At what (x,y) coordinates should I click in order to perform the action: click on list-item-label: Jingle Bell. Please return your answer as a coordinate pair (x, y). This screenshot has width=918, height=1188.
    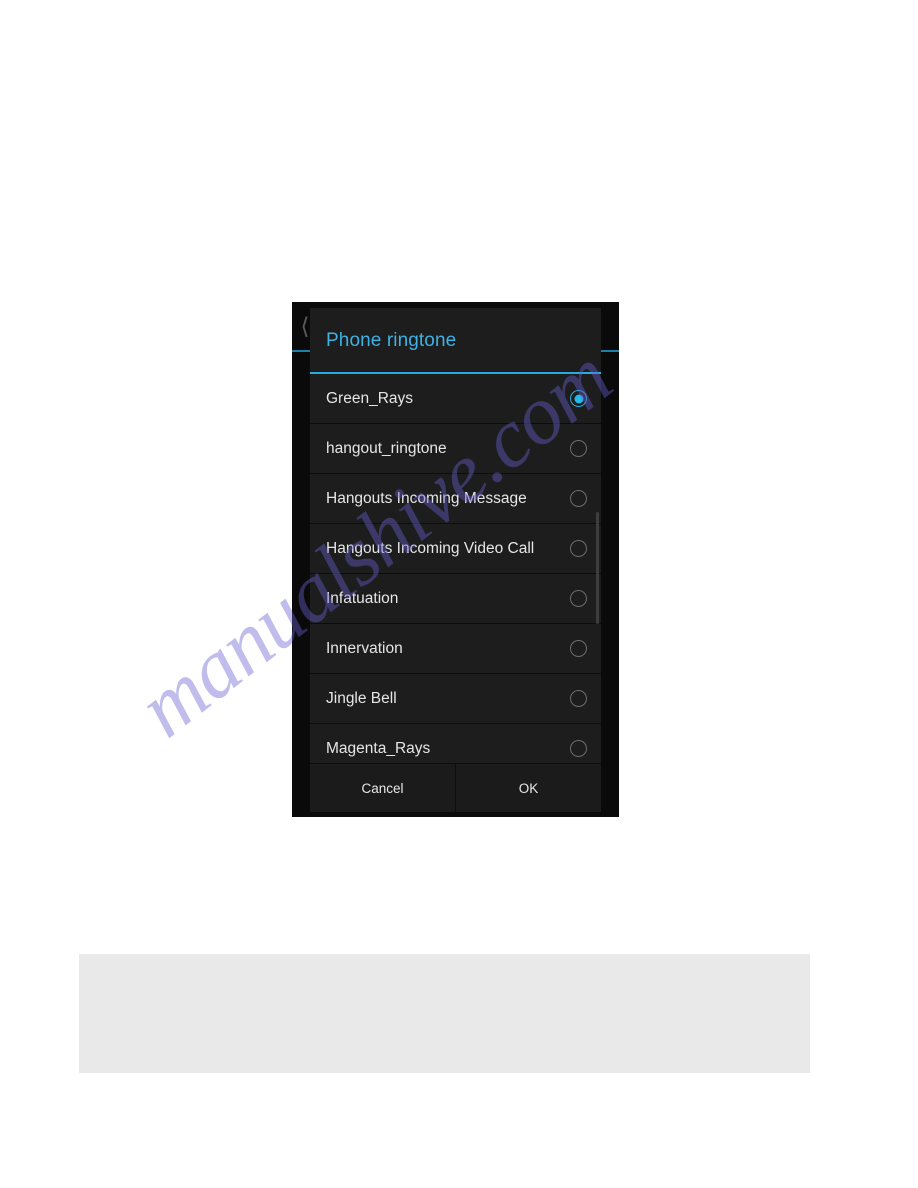
    Looking at the image, I should click on (361, 698).